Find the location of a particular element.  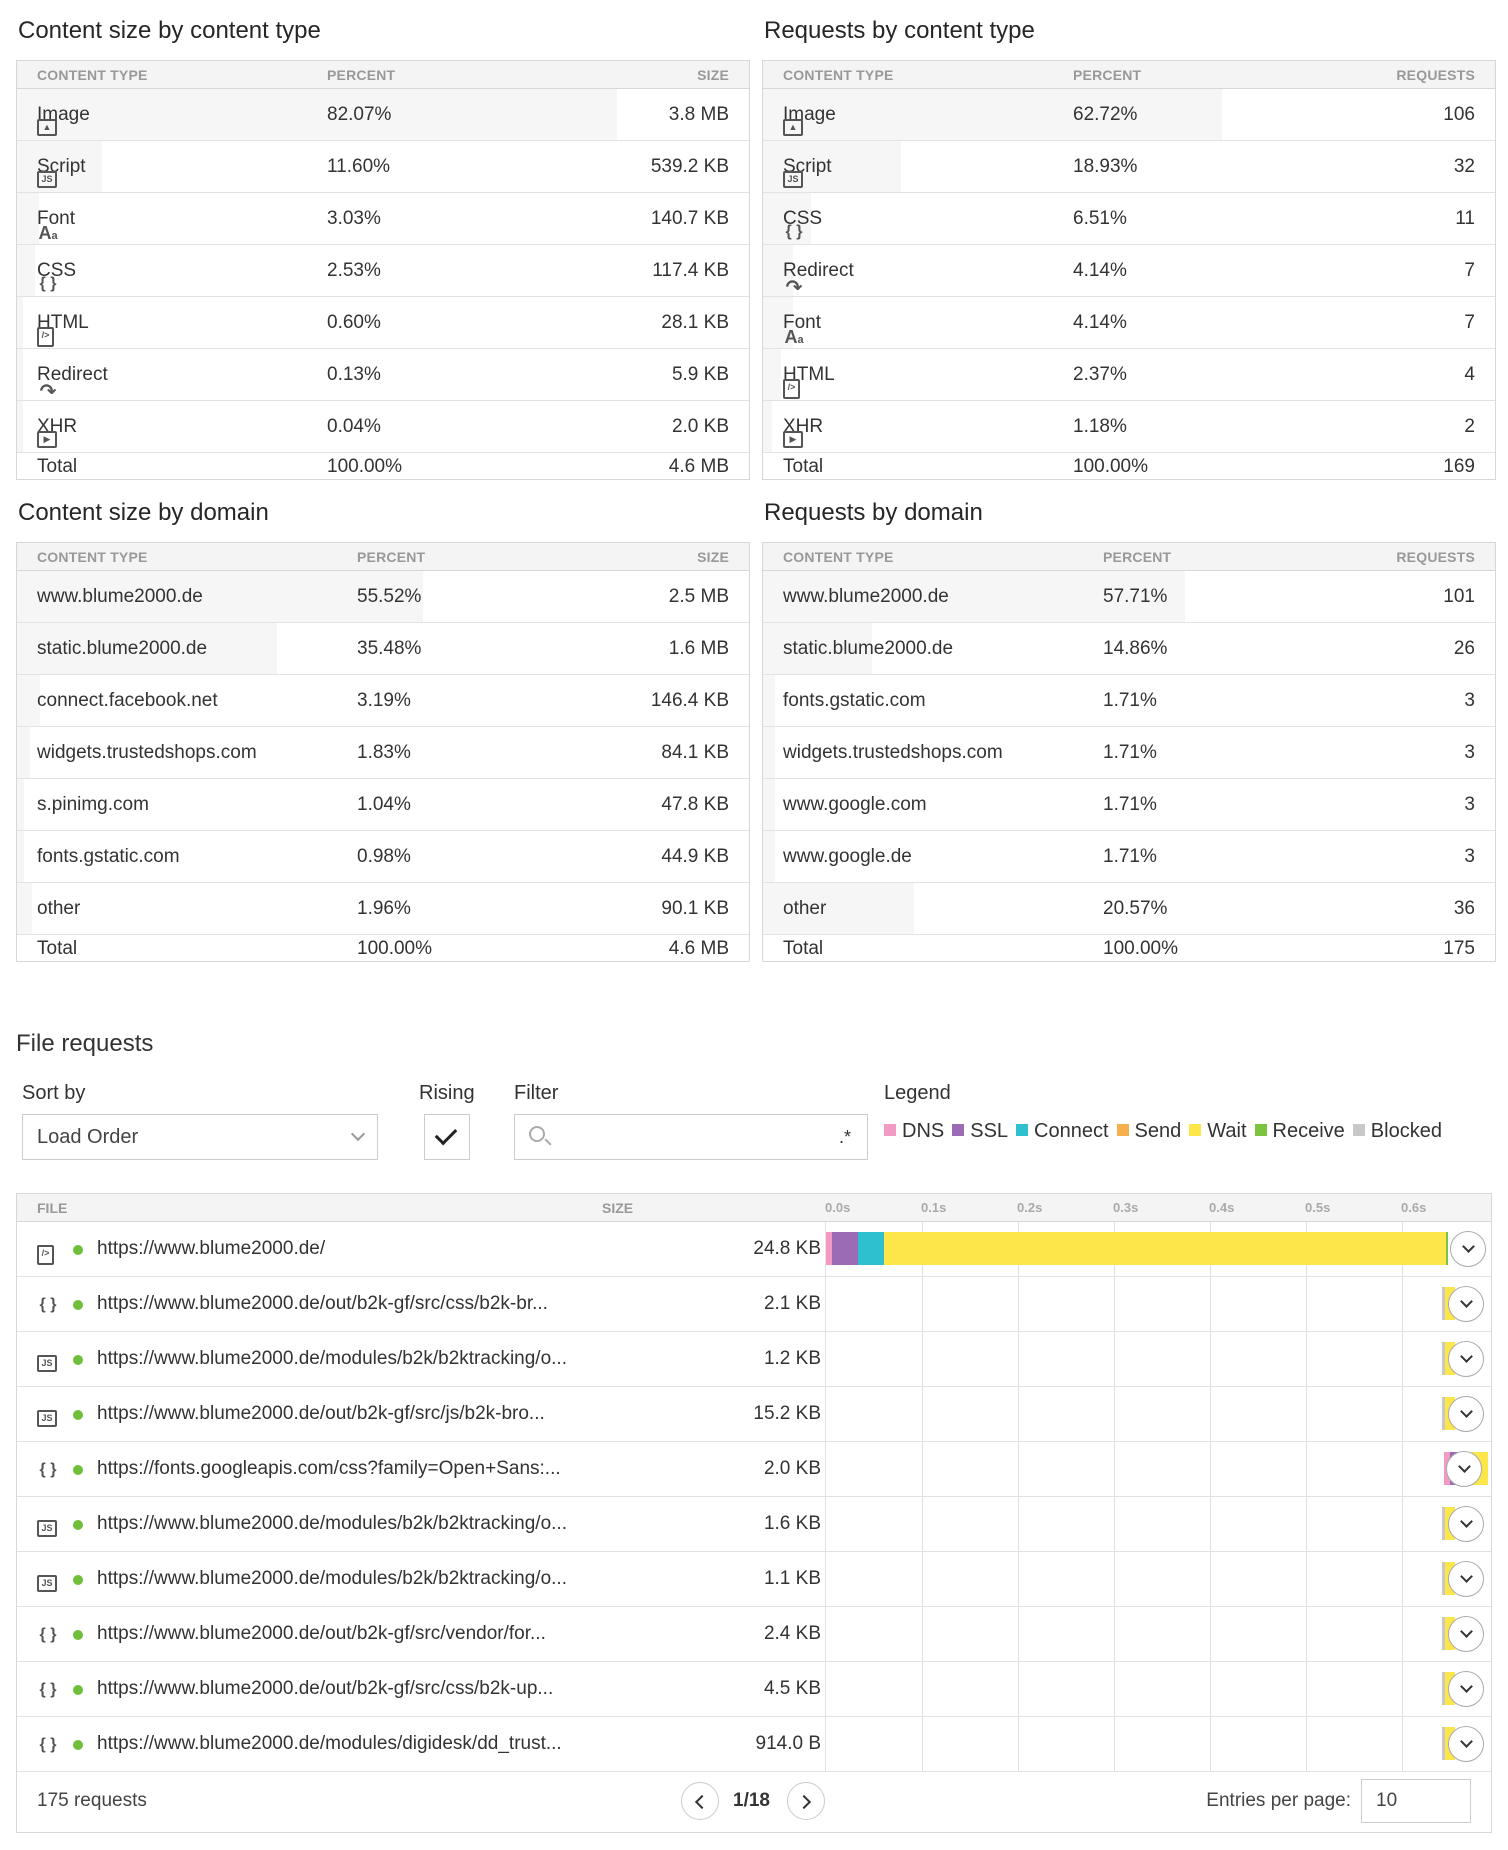

legend-swatch is located at coordinates (1022, 1130).